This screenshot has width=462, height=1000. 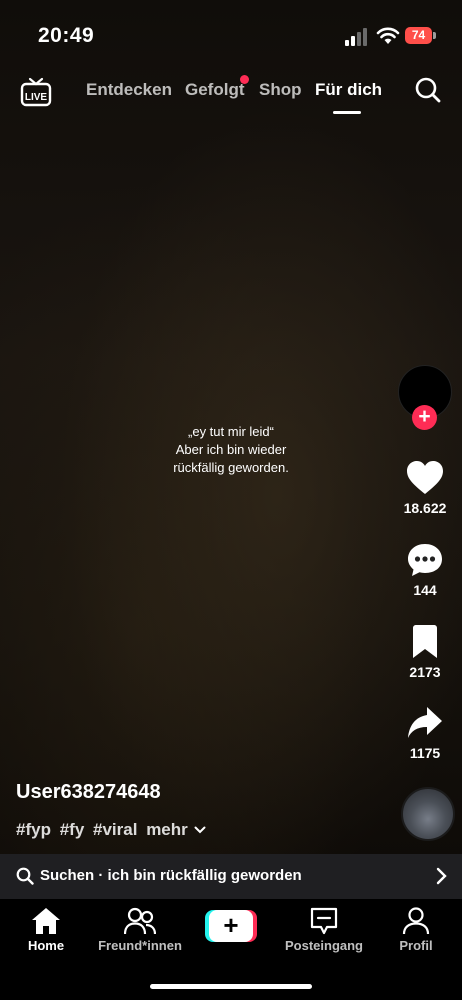 I want to click on chevron-right-icon, so click(x=441, y=876).